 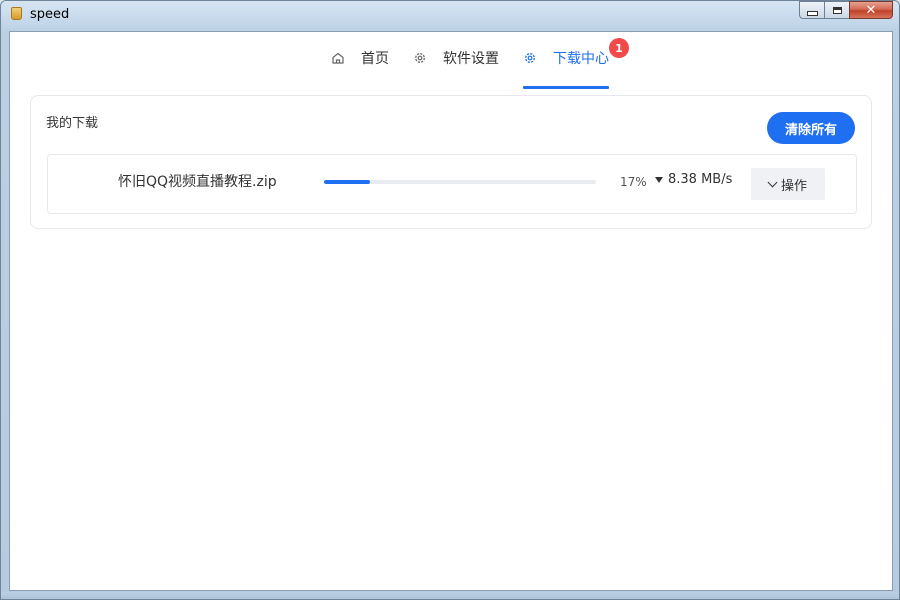 I want to click on title-bar: speed ✕, so click(x=450, y=15).